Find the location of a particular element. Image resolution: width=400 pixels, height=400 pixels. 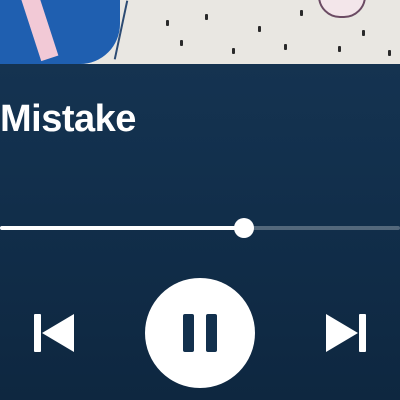

previous-button is located at coordinates (53, 333).